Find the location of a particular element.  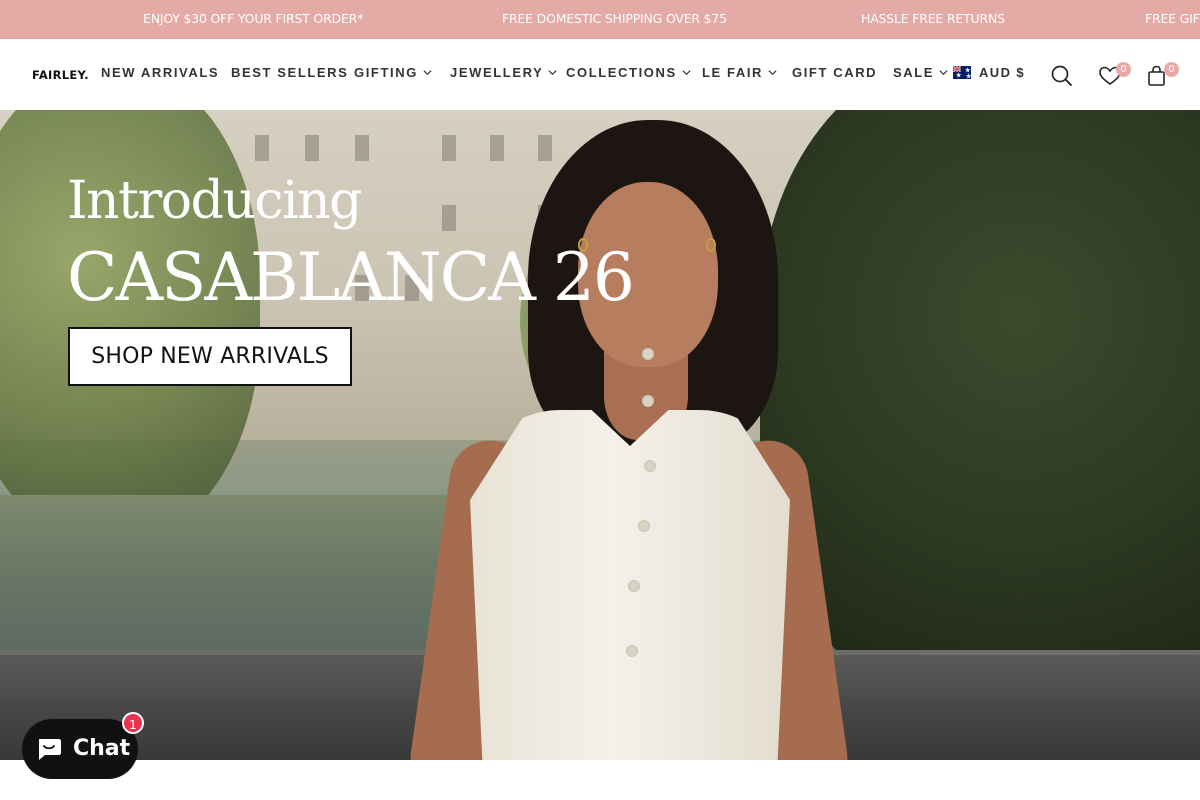

nav-item-label: GIFTING is located at coordinates (386, 72).